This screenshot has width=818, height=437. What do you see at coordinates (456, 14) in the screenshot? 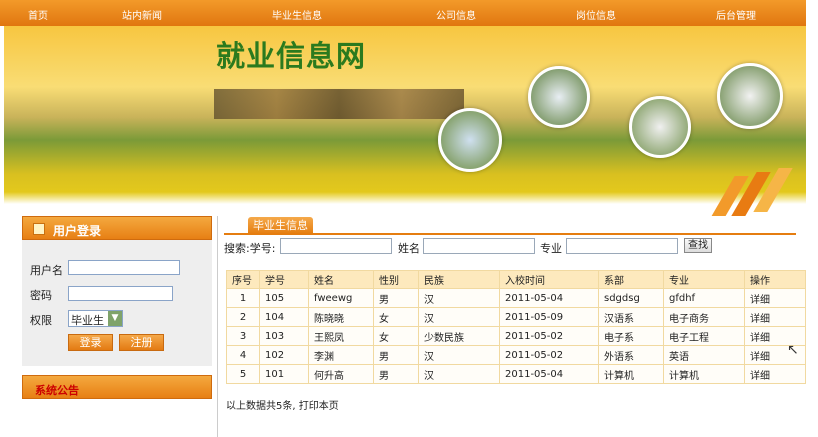
I see `nav-item-companies: 公司信息` at bounding box center [456, 14].